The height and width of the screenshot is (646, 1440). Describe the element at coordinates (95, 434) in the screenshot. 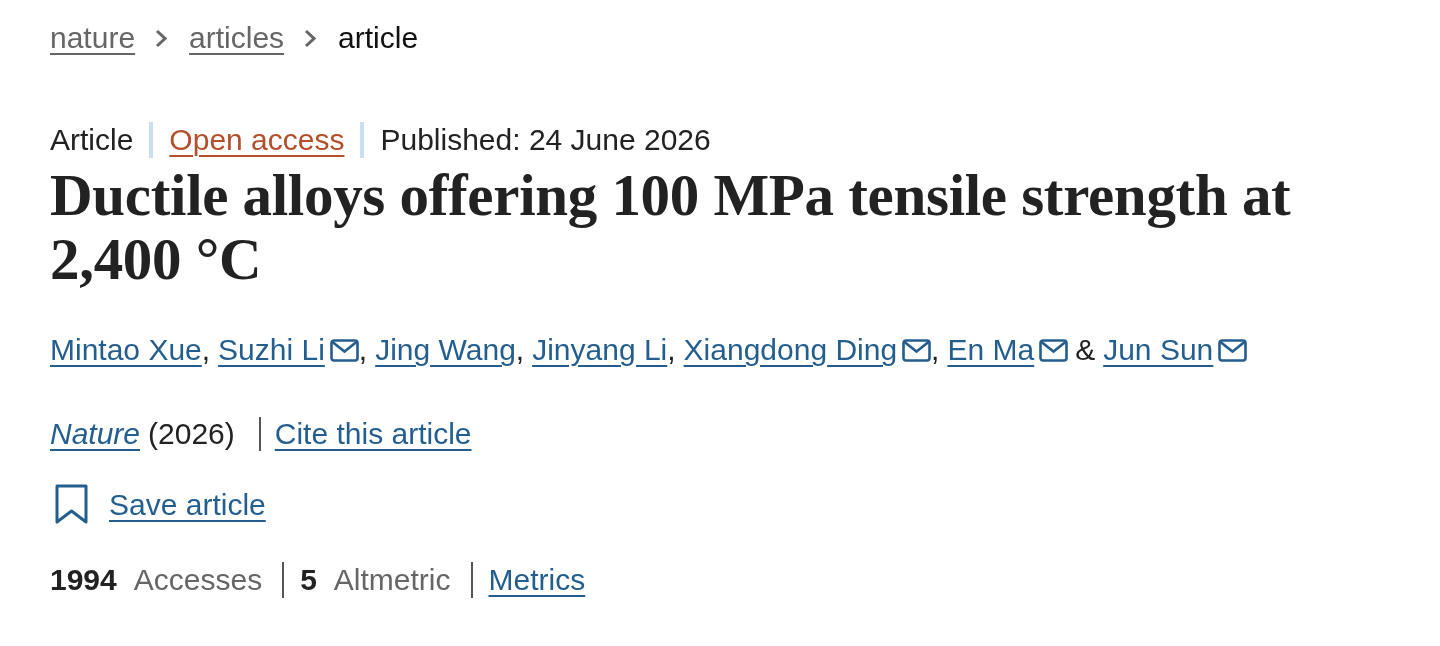

I see `journal-link: Nature` at that location.